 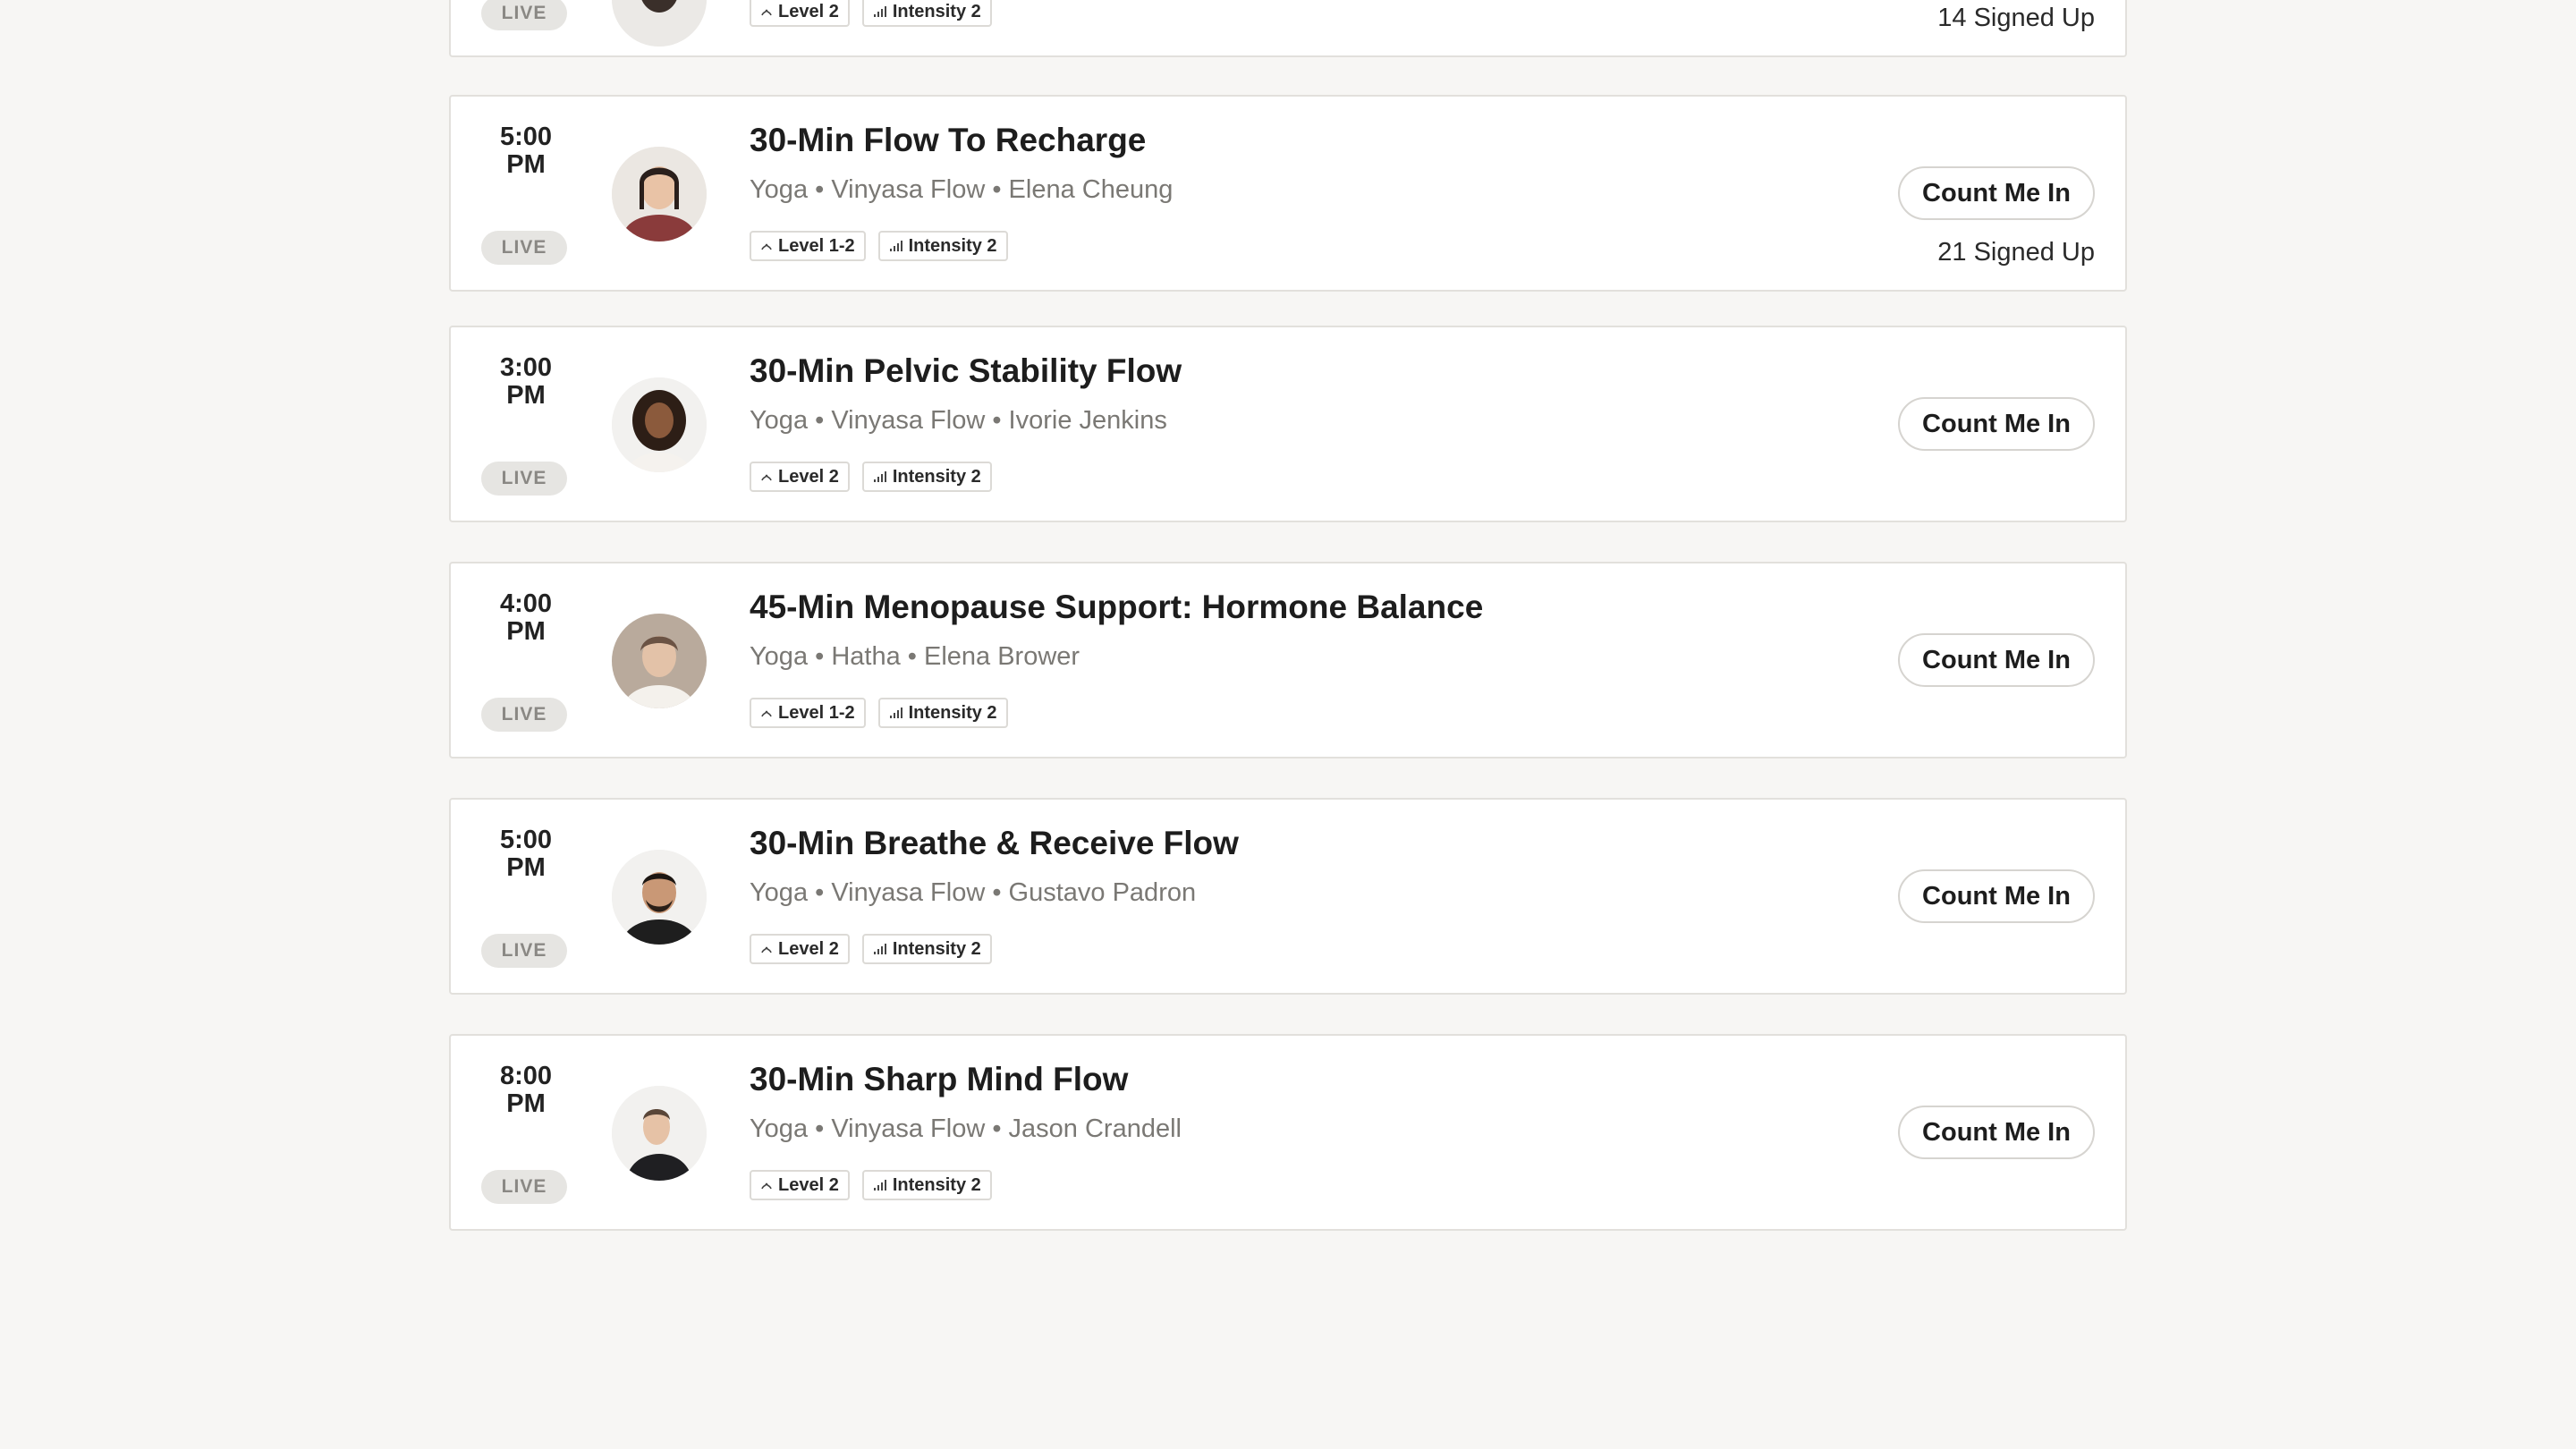 What do you see at coordinates (966, 371) in the screenshot?
I see `class-title: 30-Min Pelvic Stability Flow` at bounding box center [966, 371].